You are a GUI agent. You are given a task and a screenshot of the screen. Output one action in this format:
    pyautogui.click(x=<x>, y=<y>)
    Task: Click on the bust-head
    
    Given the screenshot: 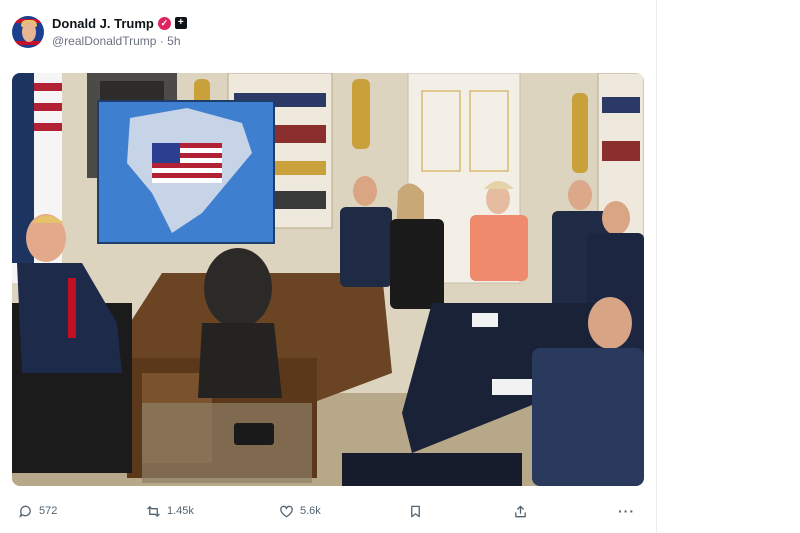 What is the action you would take?
    pyautogui.click(x=238, y=288)
    